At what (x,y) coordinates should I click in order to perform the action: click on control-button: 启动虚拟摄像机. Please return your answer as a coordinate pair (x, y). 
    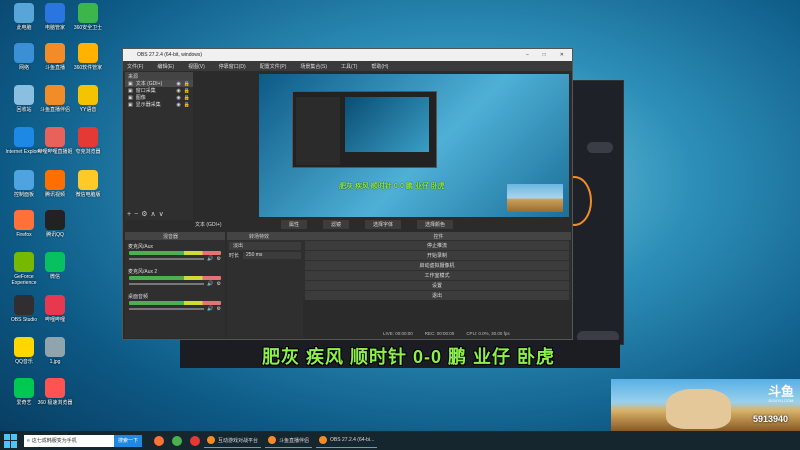
    Looking at the image, I should click on (437, 265).